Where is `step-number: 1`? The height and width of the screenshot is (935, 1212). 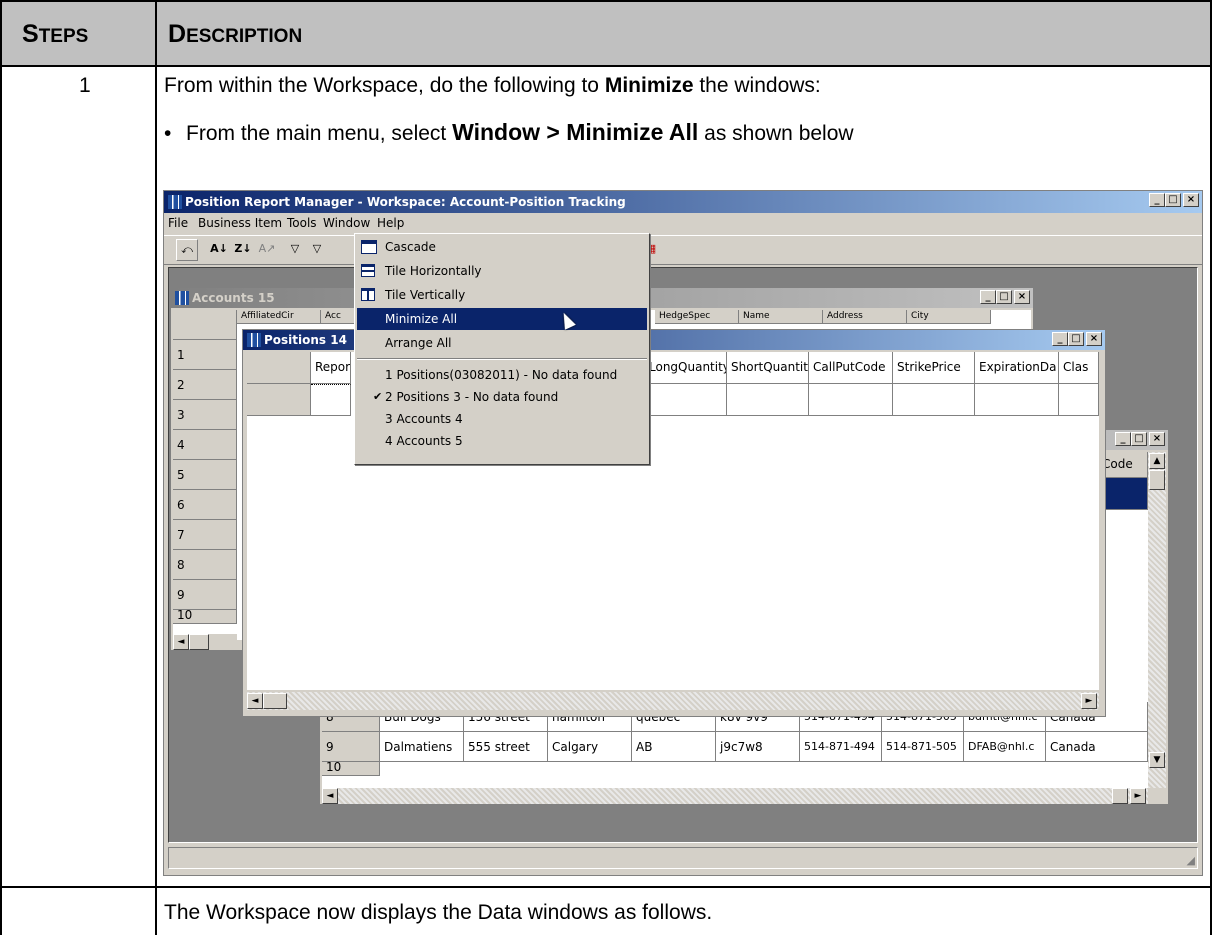
step-number: 1 is located at coordinates (85, 85).